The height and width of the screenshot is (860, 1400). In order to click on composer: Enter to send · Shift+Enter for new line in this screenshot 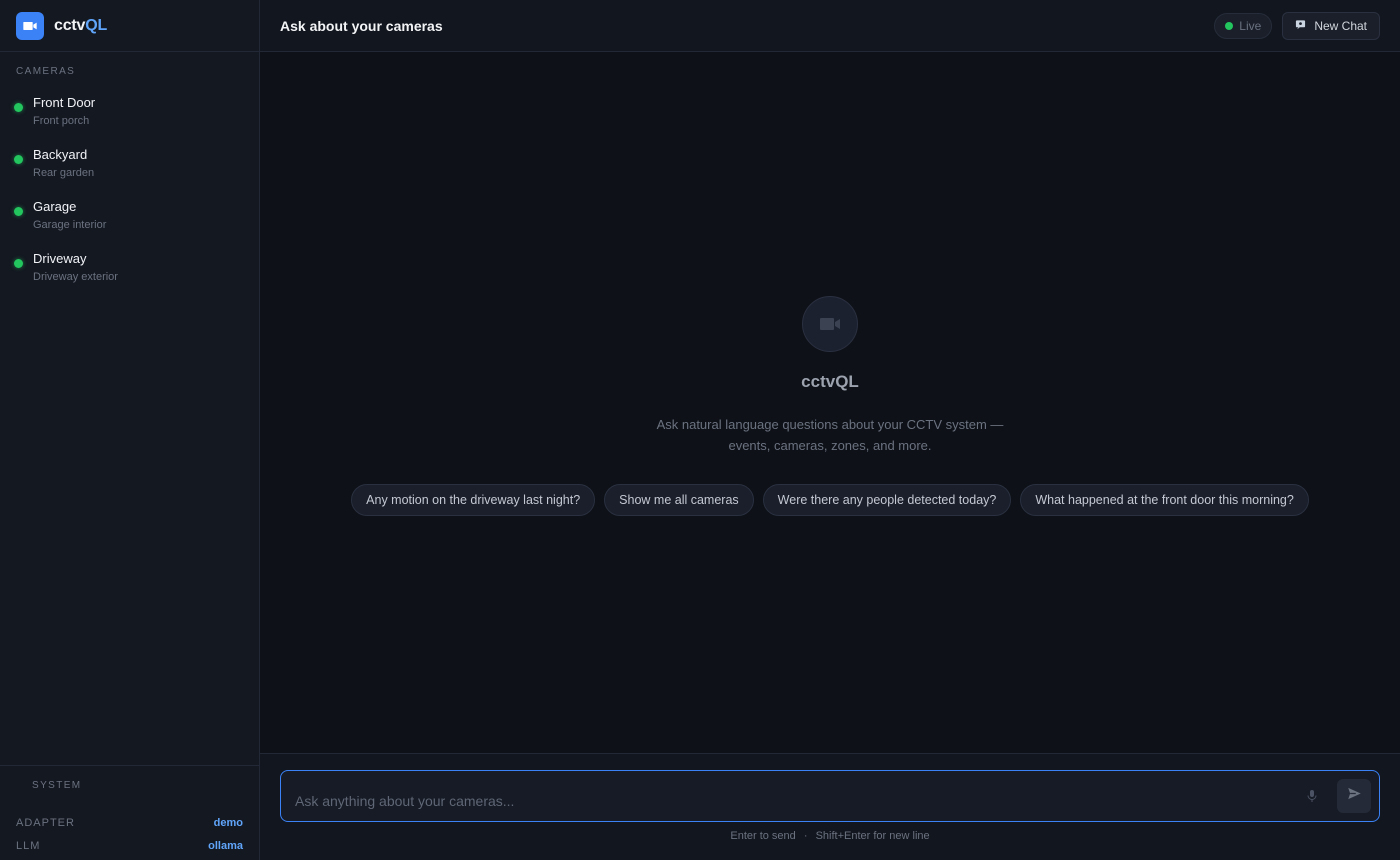, I will do `click(830, 806)`.